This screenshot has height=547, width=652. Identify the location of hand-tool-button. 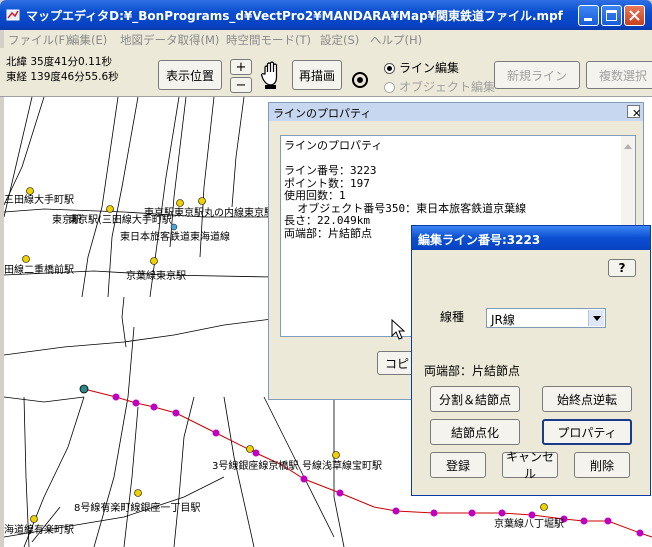
(271, 75).